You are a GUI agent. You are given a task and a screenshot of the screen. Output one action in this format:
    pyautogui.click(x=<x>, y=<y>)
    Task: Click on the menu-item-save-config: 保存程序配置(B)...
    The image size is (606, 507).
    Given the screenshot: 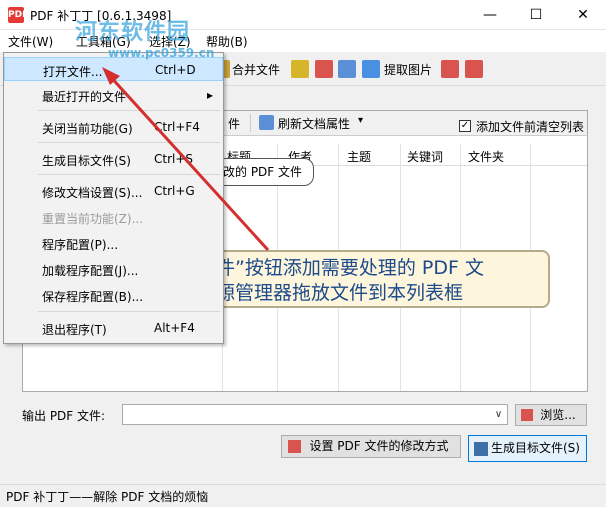 What is the action you would take?
    pyautogui.click(x=113, y=295)
    